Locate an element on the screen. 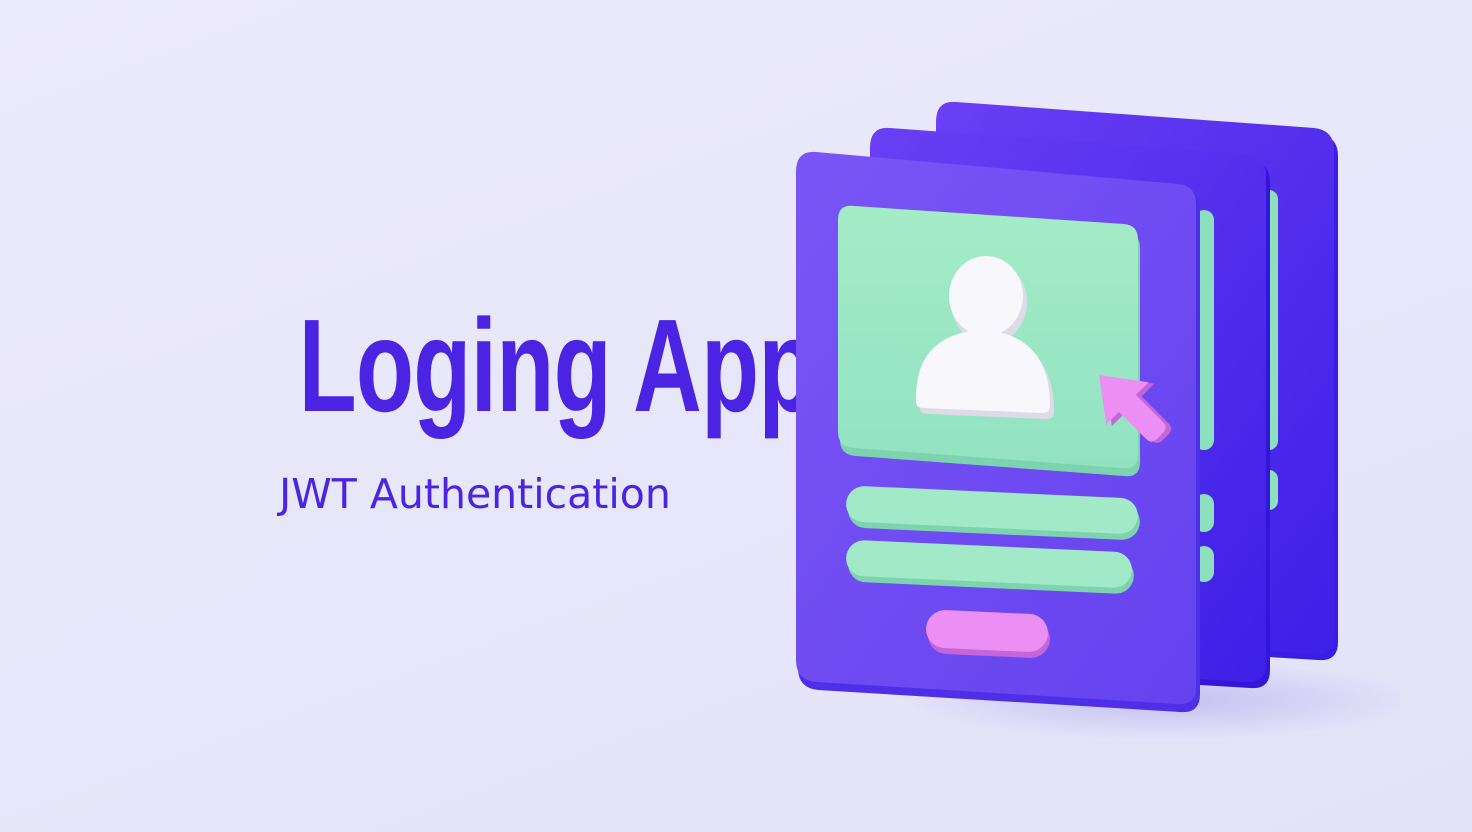 This screenshot has height=832, width=1472. hero-text: Loging App JWT Authentication is located at coordinates (523, 405).